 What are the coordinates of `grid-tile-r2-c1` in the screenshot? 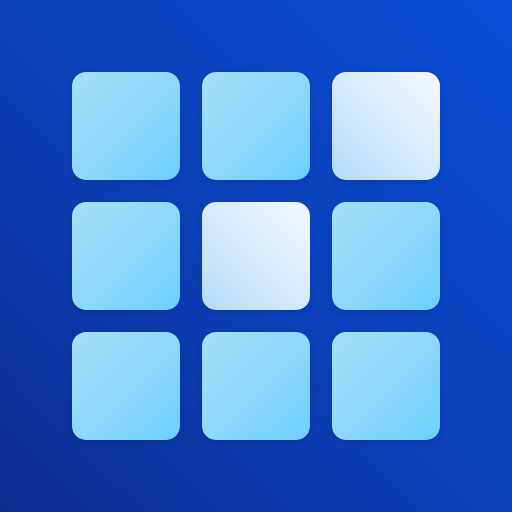 It's located at (126, 256).